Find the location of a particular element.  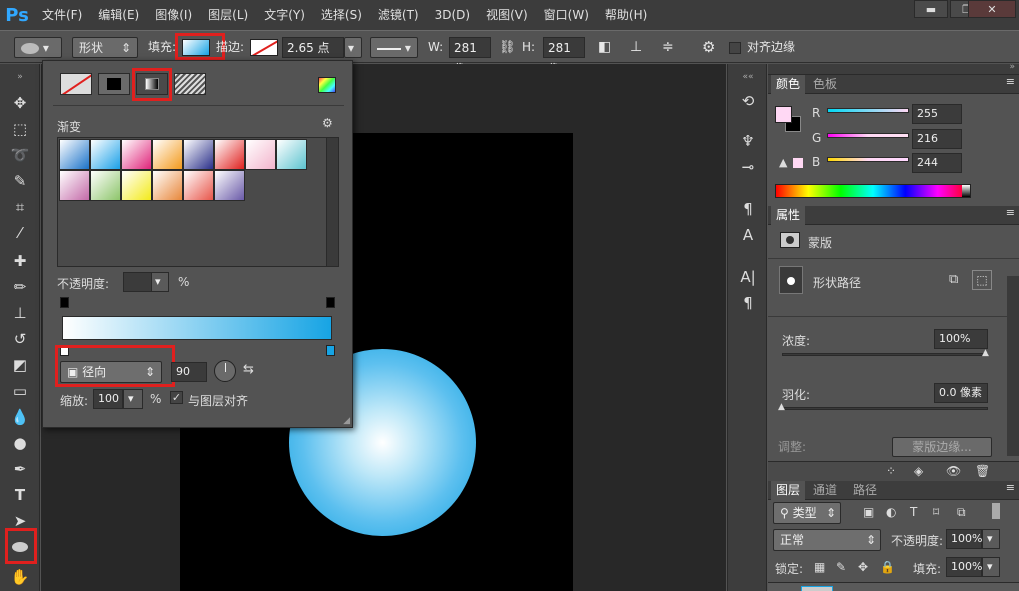

collapse-icon: » is located at coordinates (20, 77).